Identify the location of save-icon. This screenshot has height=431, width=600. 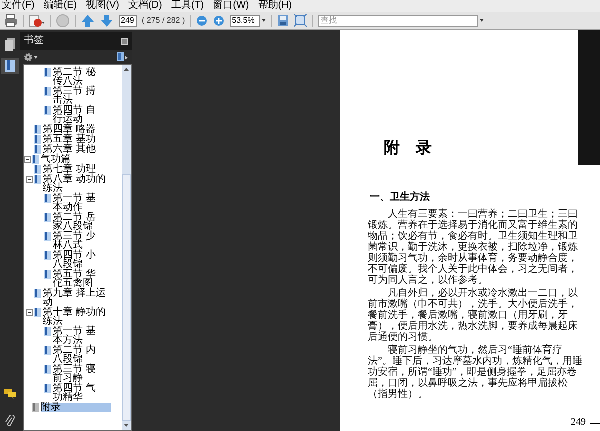
(283, 20).